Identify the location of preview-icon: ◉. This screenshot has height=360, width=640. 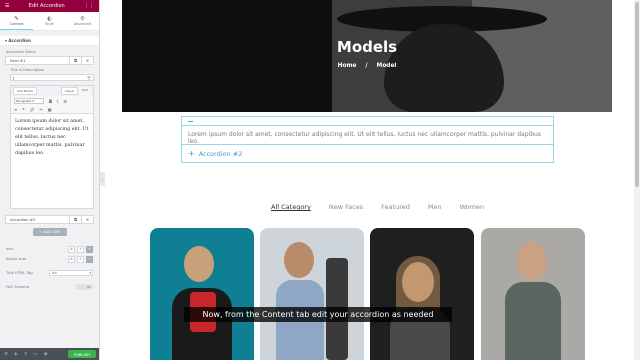
(46, 354).